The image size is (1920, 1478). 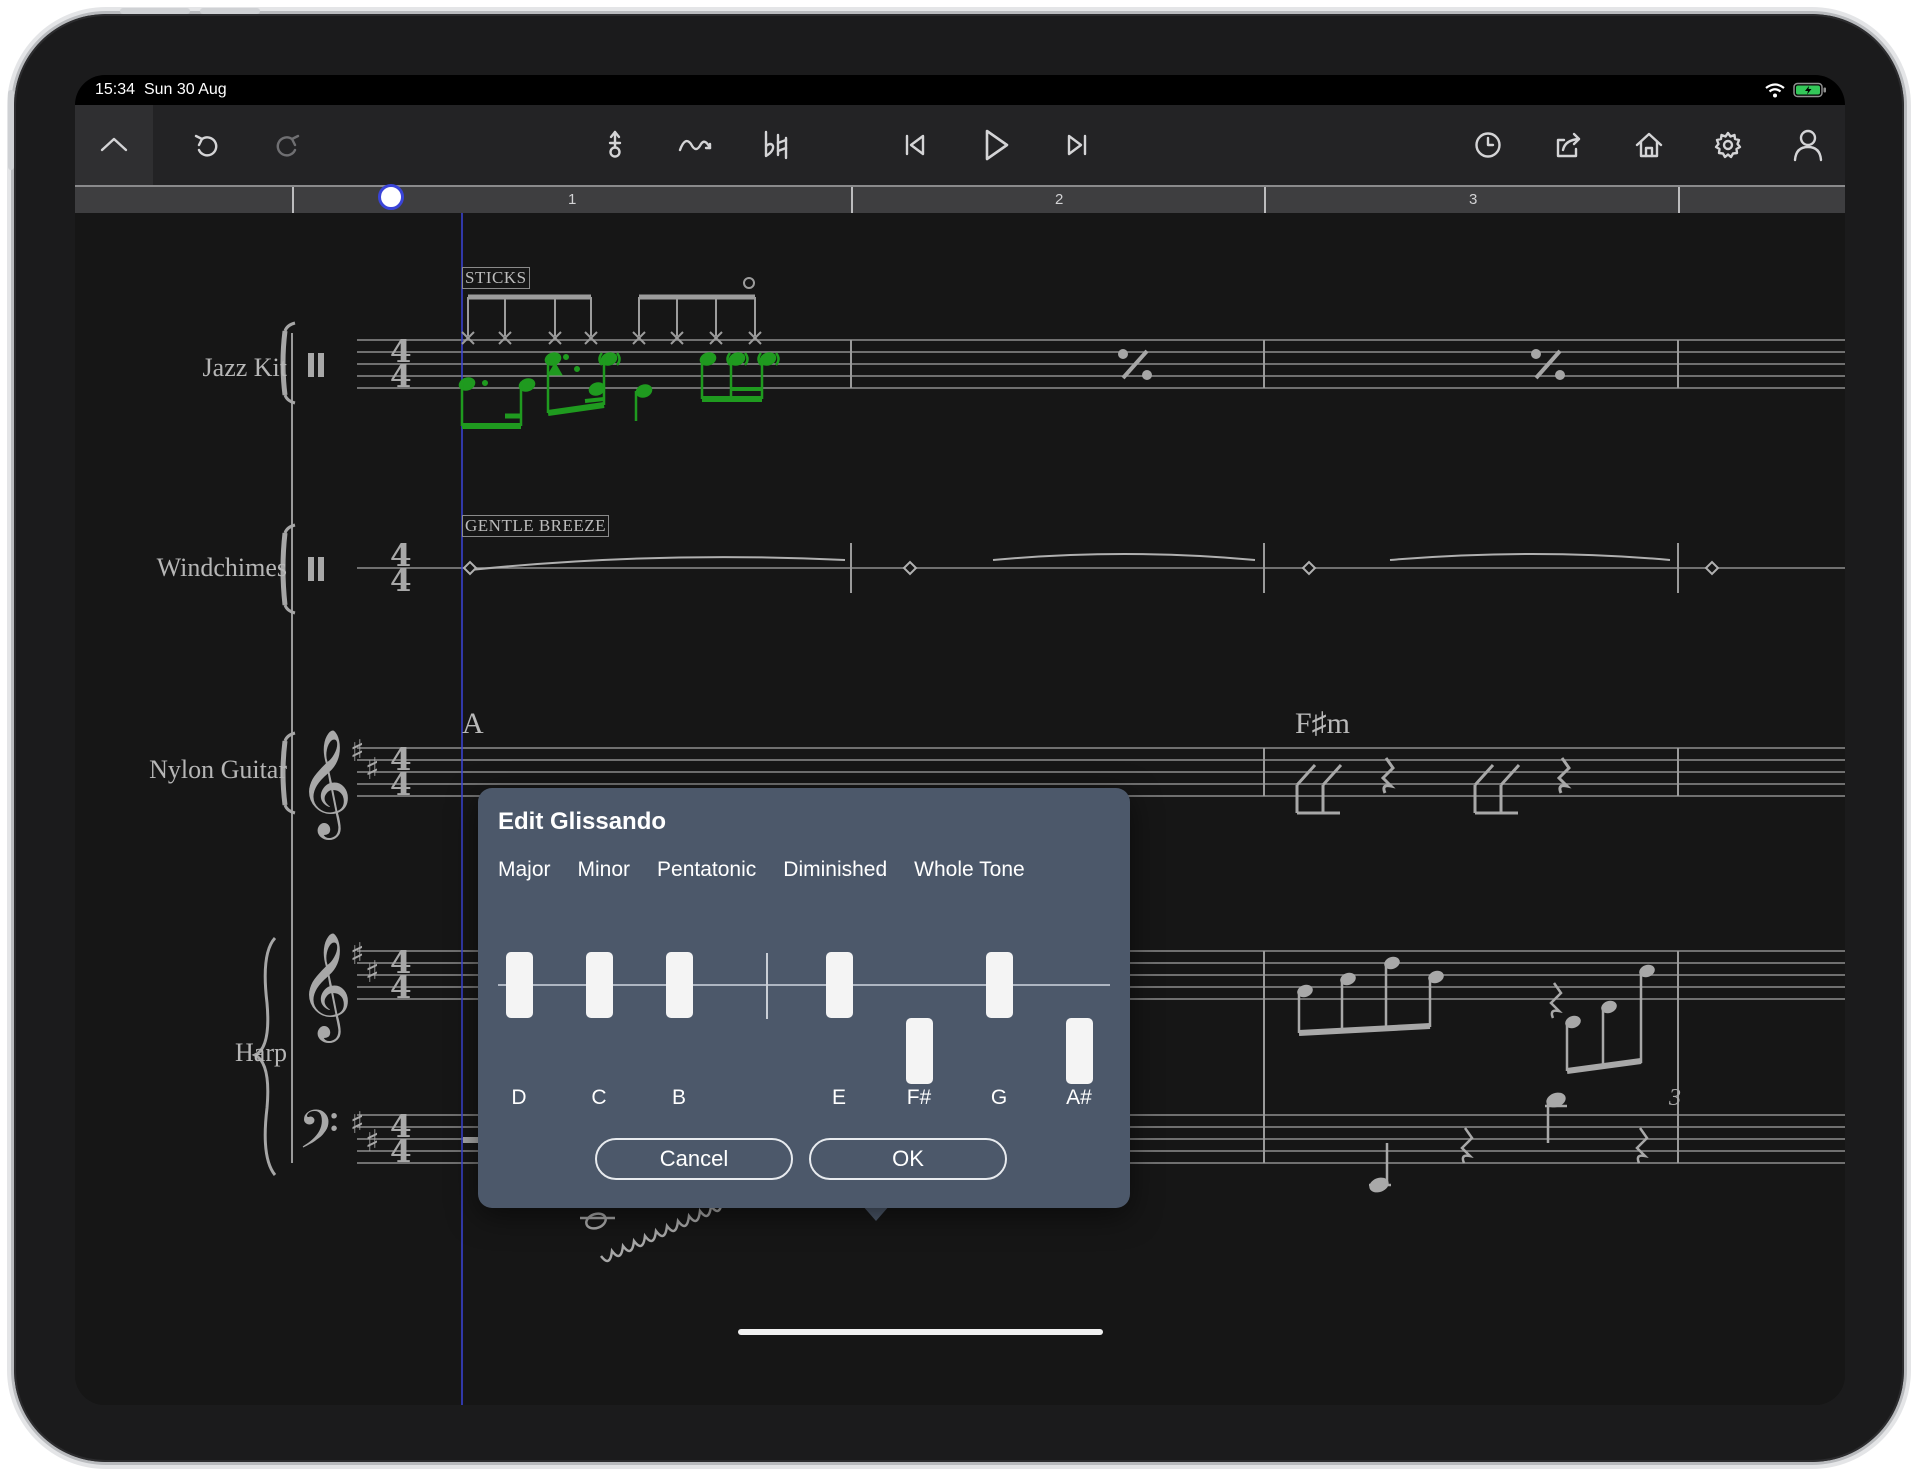 I want to click on pedal-b, so click(x=679, y=985).